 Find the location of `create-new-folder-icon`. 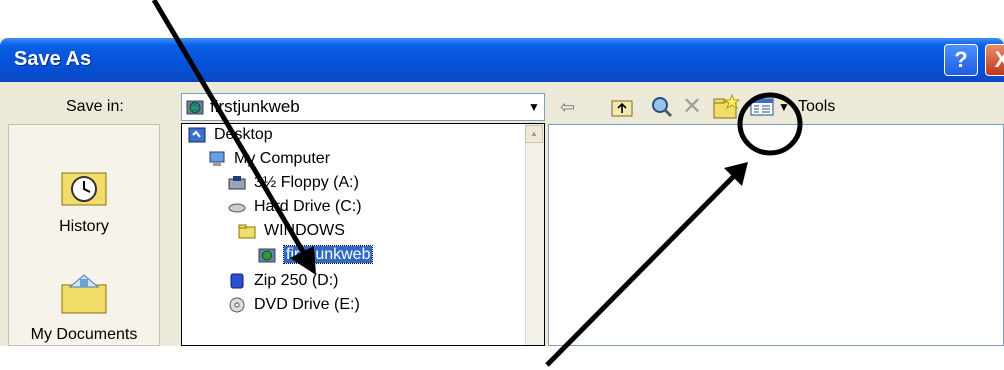

create-new-folder-icon is located at coordinates (726, 107).